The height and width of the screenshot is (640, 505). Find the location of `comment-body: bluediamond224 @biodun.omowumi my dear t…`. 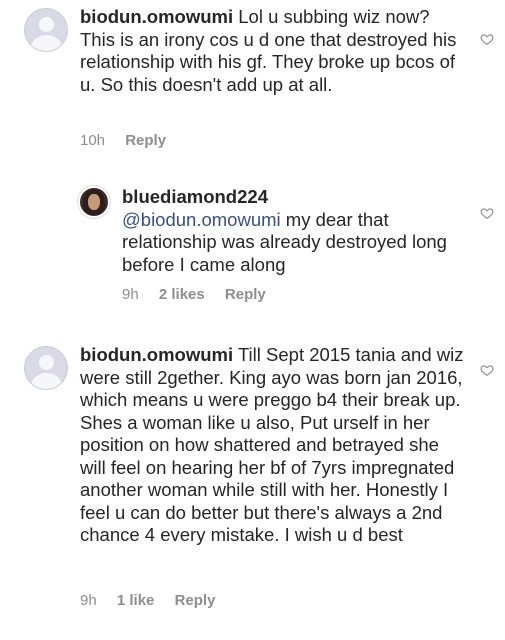

comment-body: bluediamond224 @biodun.omowumi my dear t… is located at coordinates (287, 231).